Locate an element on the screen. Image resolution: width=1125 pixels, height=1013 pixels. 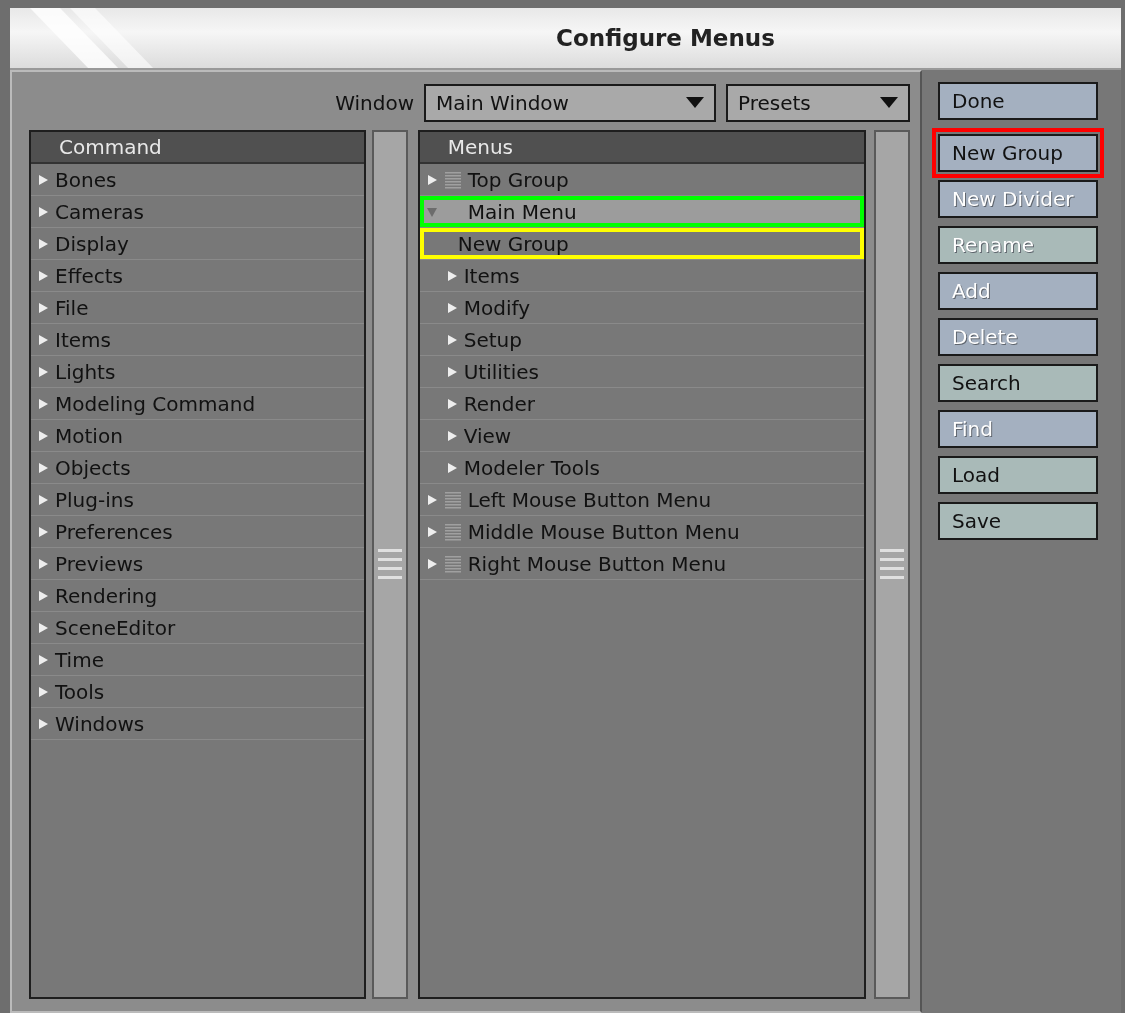
command-item: Objects is located at coordinates (197, 468).